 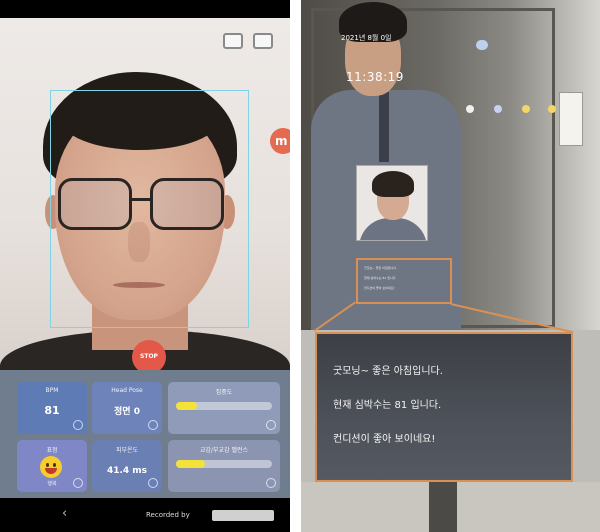 I want to click on focus-bar-fill, so click(x=187, y=406).